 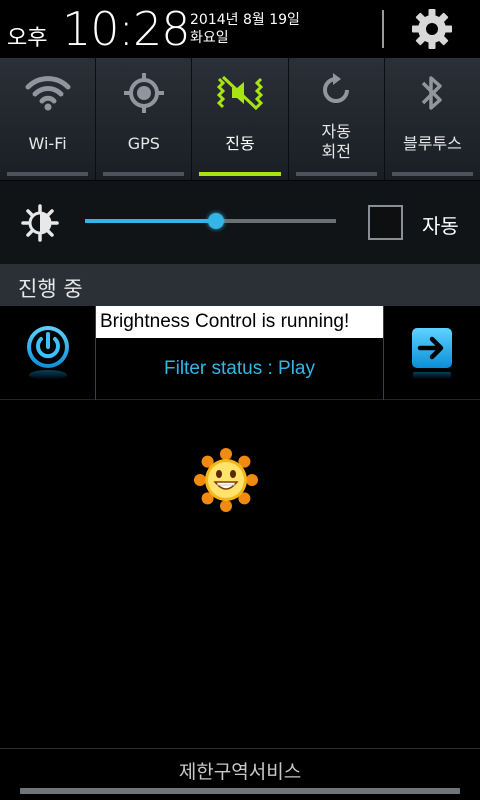 I want to click on status-header: 오후 10:28 2014년 8월 19일 화요일, so click(x=240, y=29).